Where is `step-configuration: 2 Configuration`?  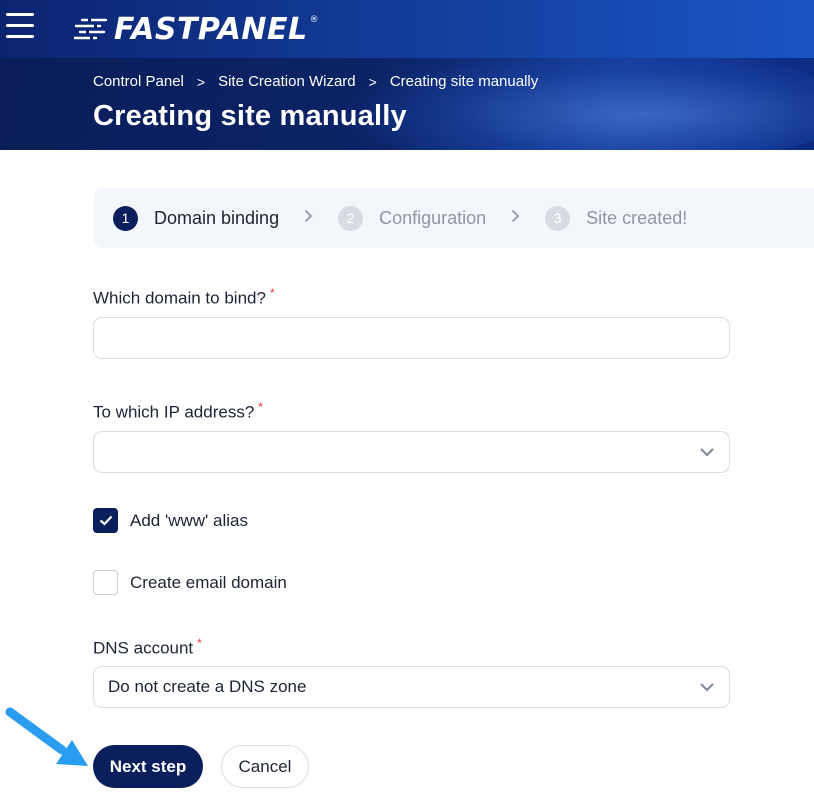
step-configuration: 2 Configuration is located at coordinates (412, 218).